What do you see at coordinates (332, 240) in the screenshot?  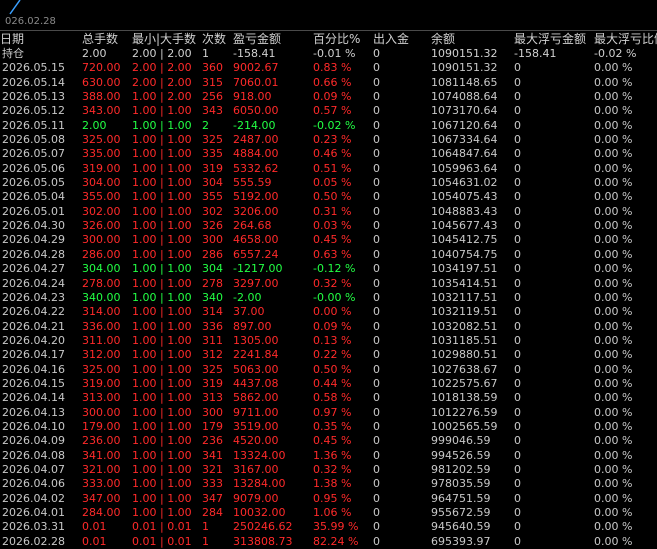 I see `row-pct: 0.45 %` at bounding box center [332, 240].